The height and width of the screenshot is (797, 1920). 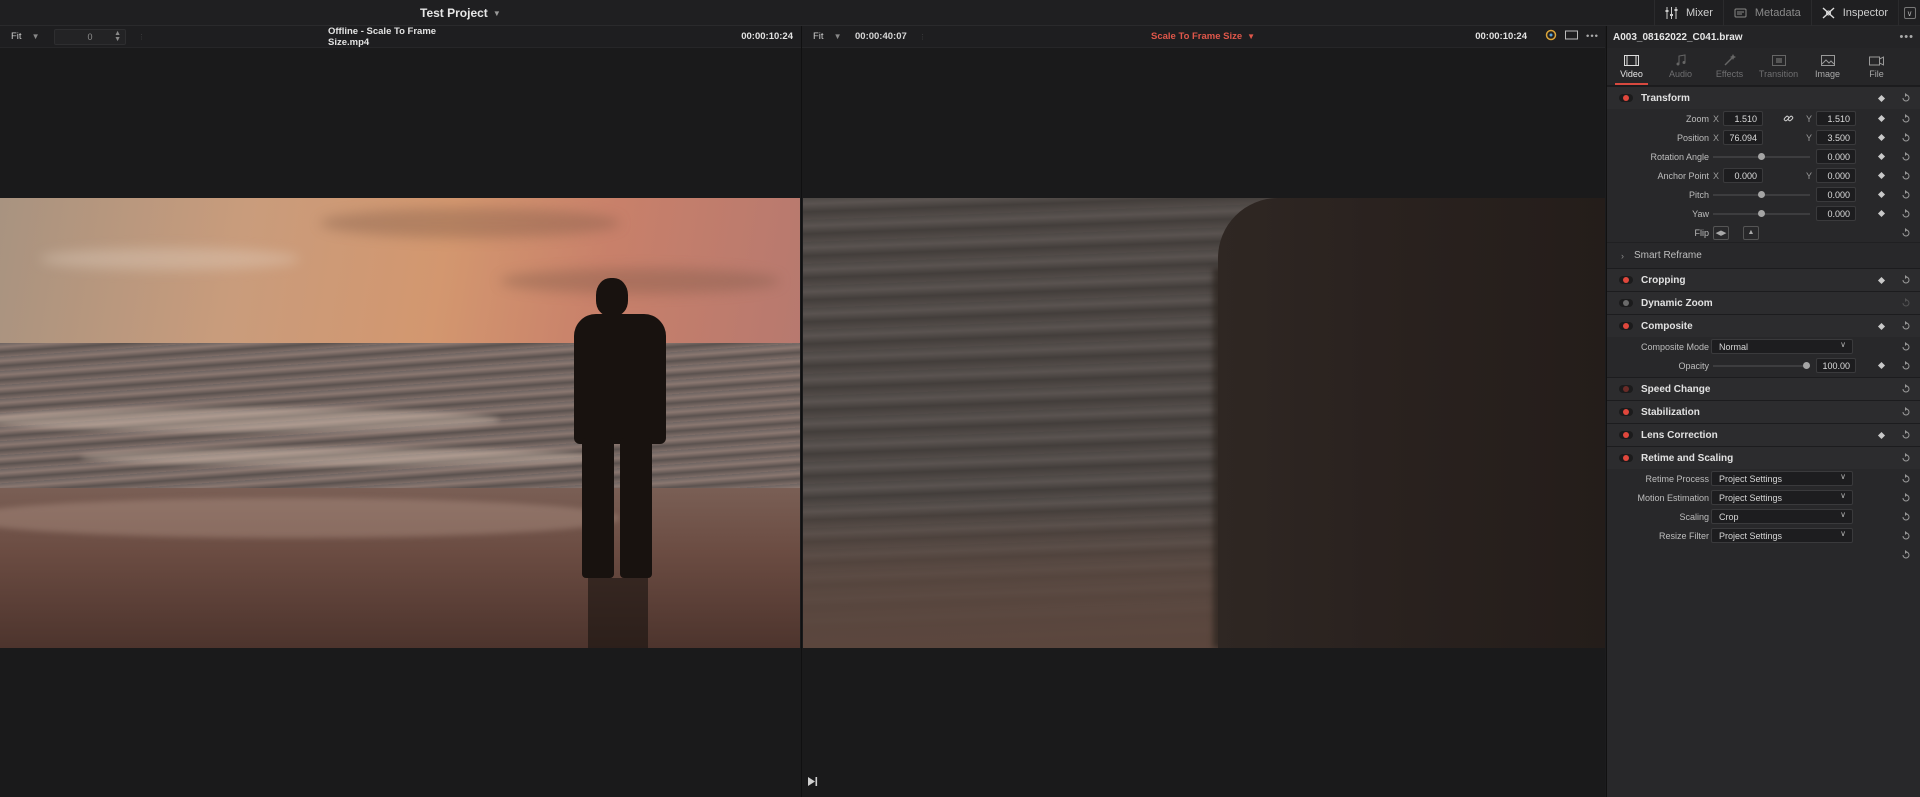 What do you see at coordinates (1836, 156) in the screenshot?
I see `rotation-field: 0.000` at bounding box center [1836, 156].